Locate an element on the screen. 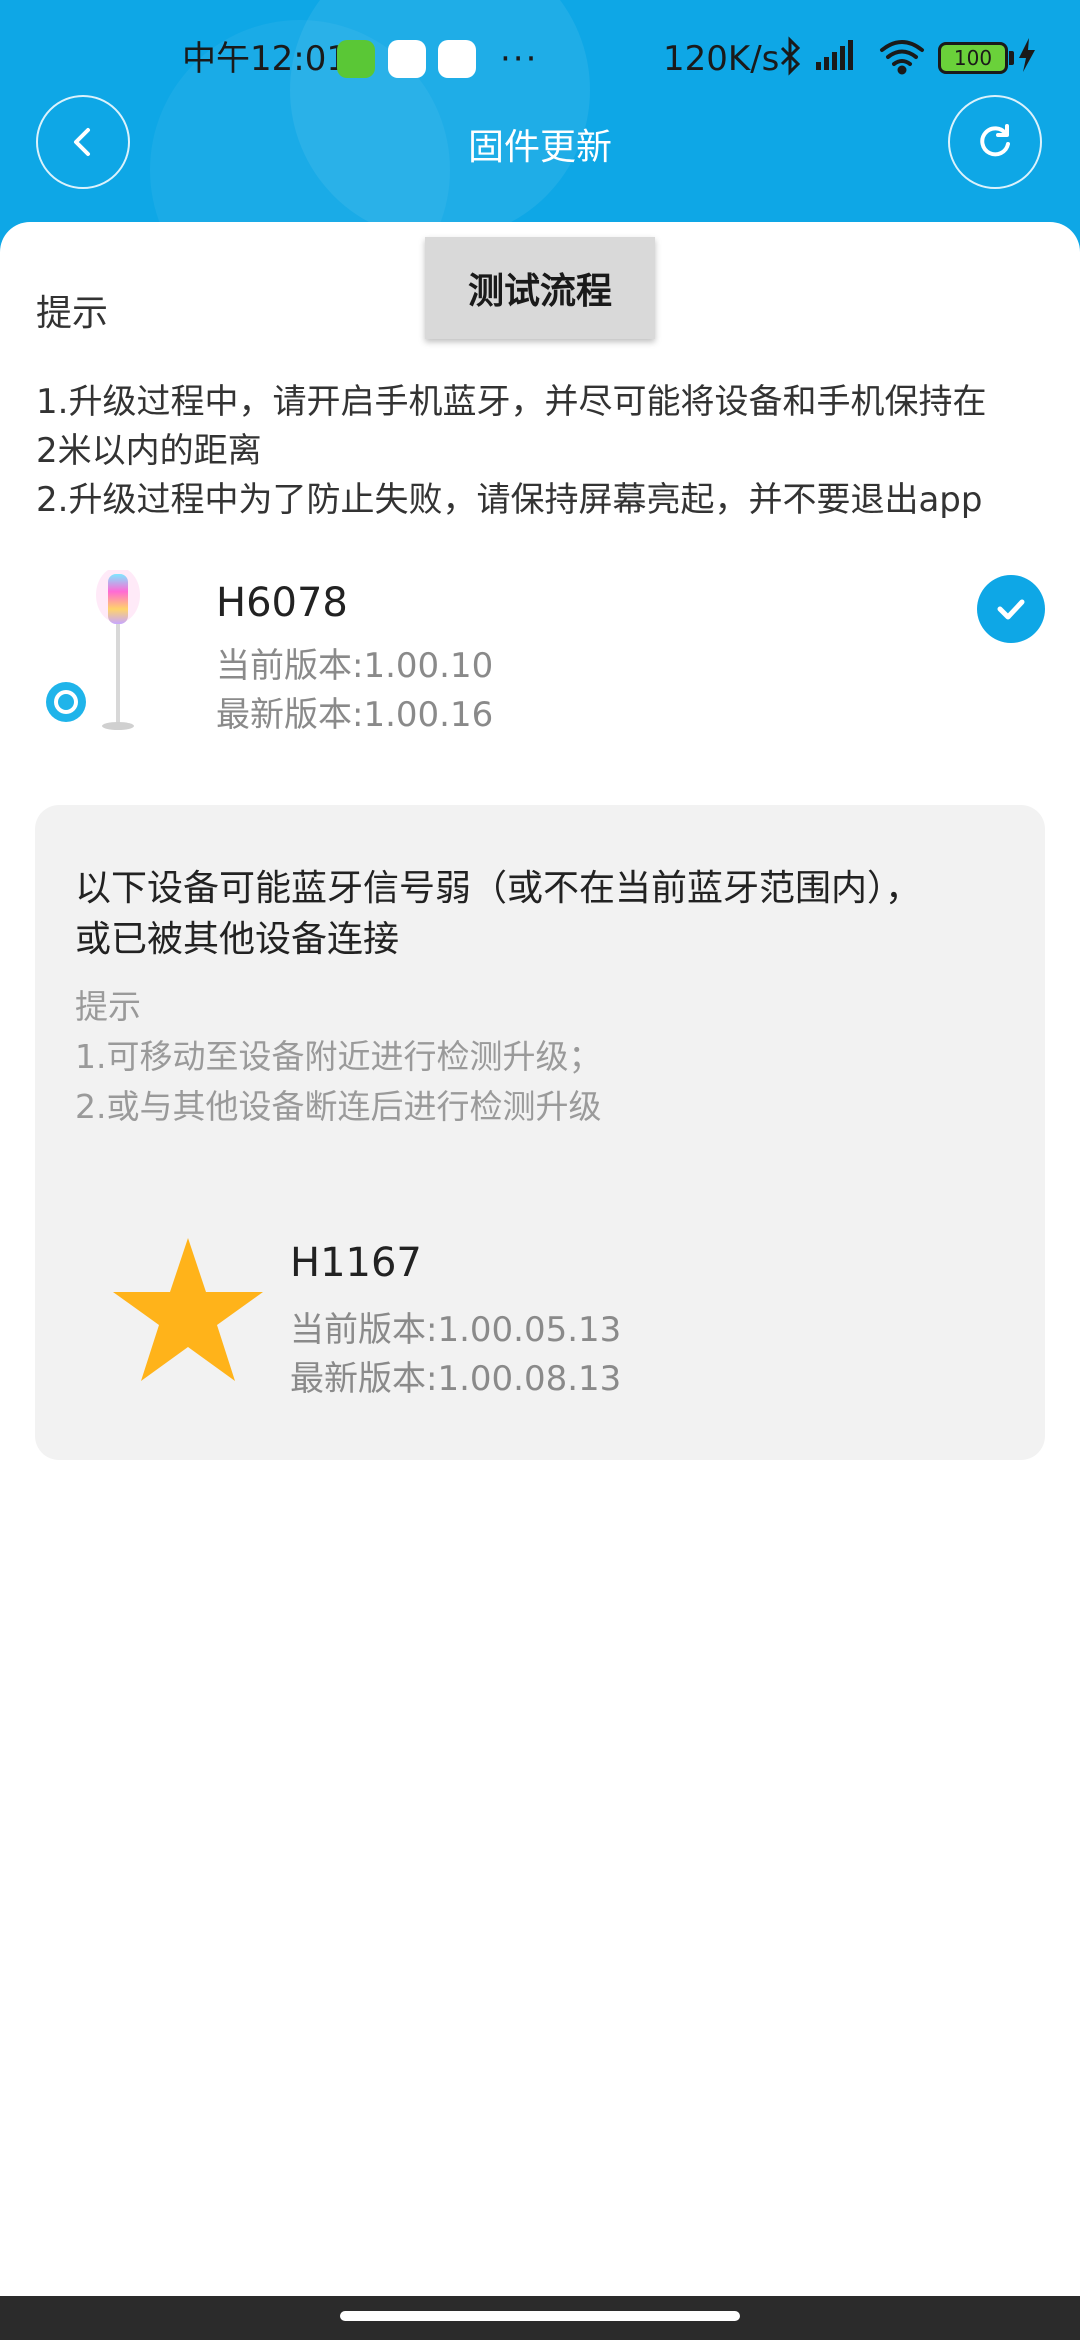 Image resolution: width=1080 pixels, height=2340 pixels. home-gesture-handle is located at coordinates (540, 2316).